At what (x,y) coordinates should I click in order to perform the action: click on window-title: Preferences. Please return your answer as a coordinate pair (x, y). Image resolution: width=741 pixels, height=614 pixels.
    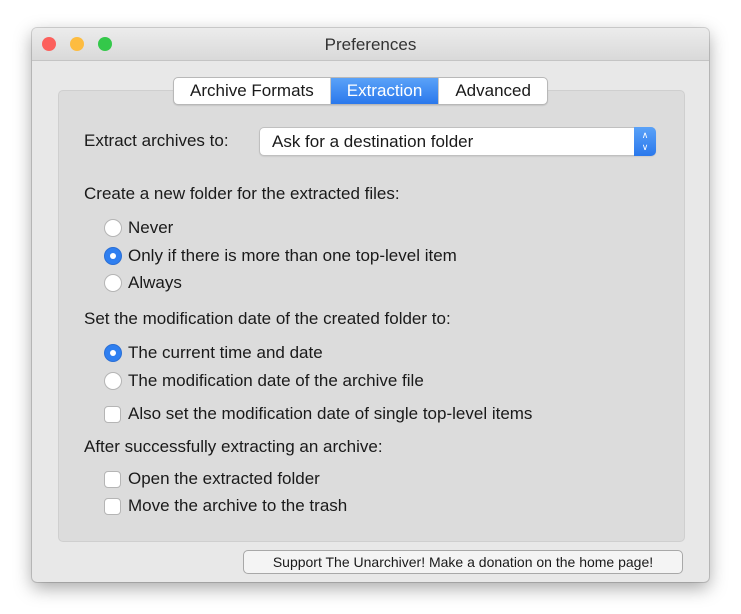
    Looking at the image, I should click on (370, 44).